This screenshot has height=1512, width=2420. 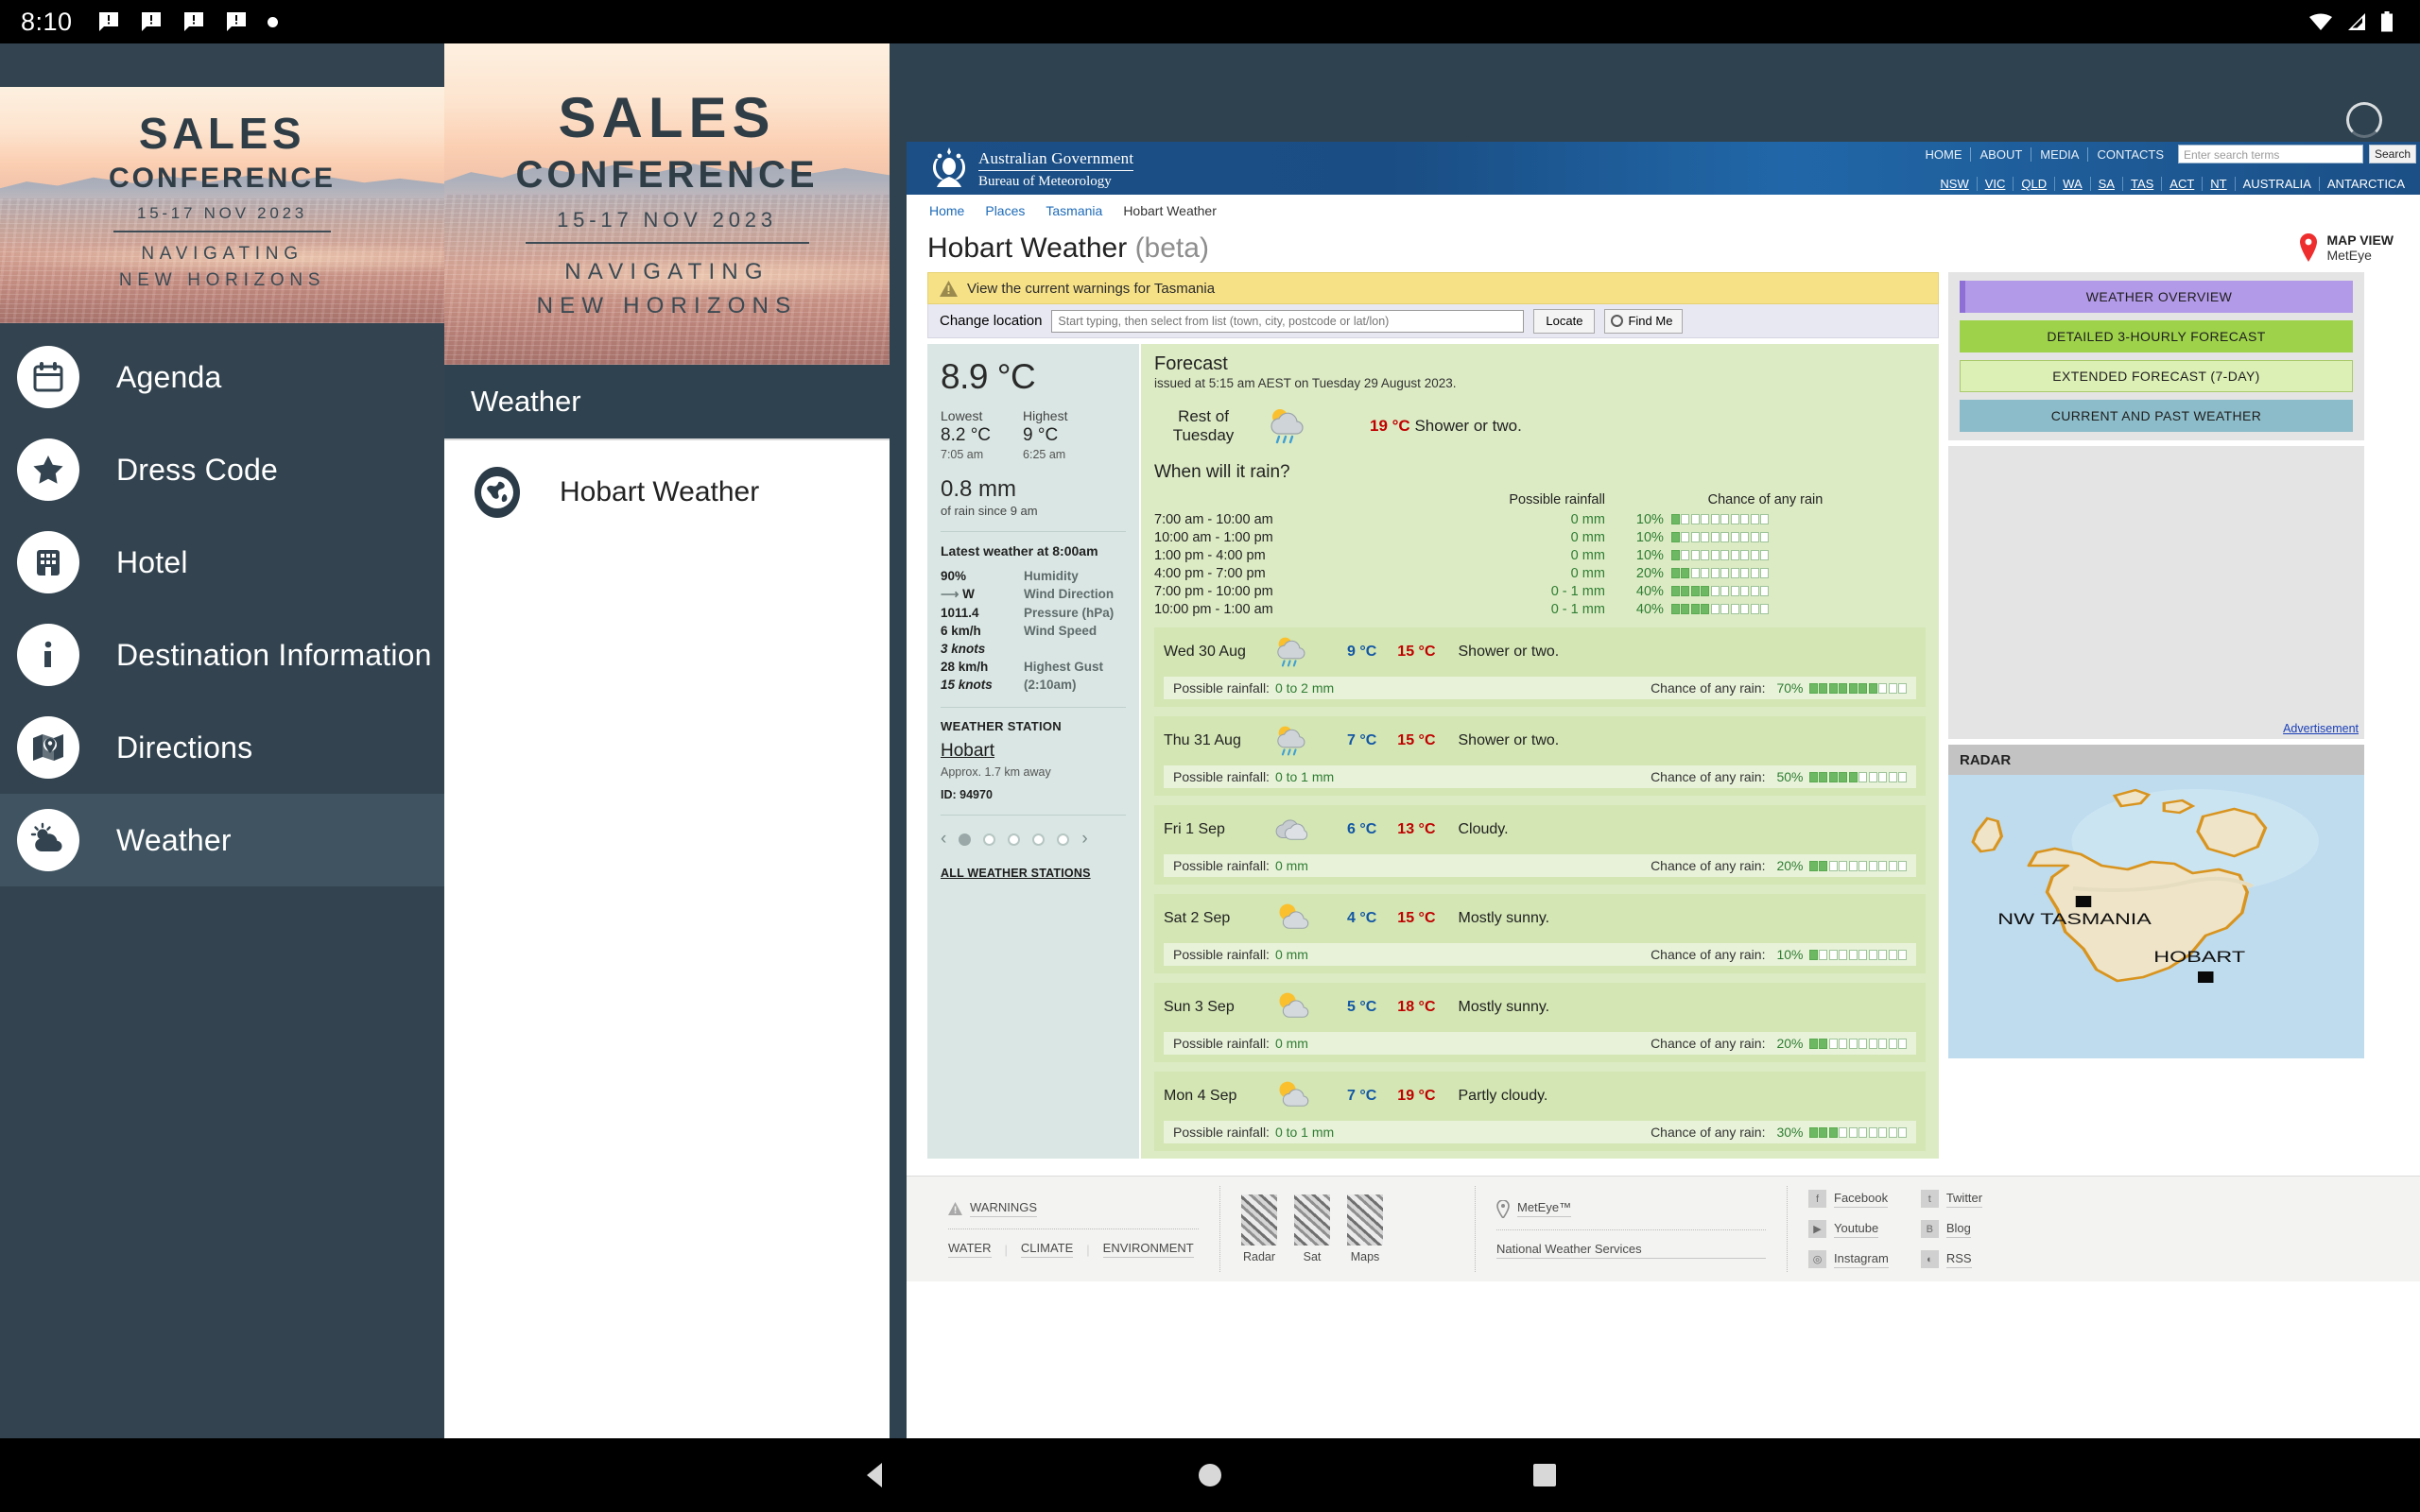 I want to click on twitter-label: Twitter, so click(x=1964, y=1199).